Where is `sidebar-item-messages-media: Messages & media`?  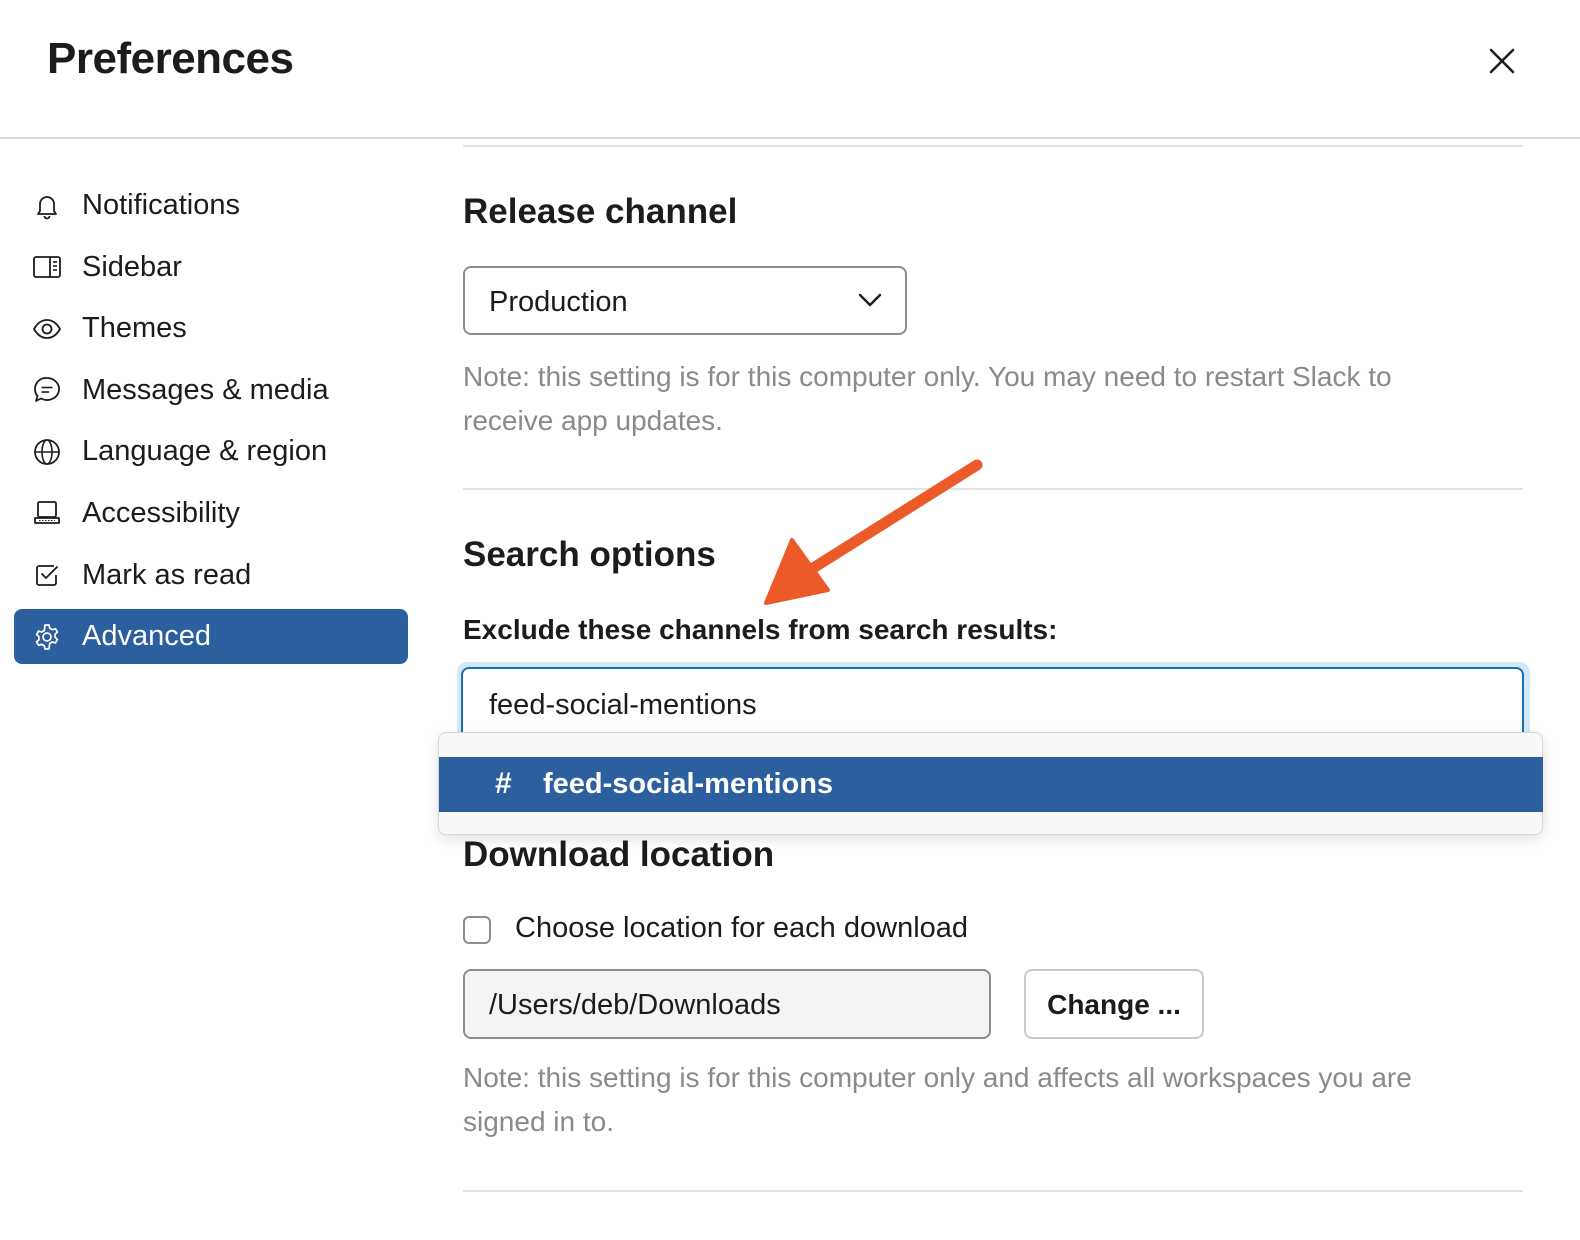 sidebar-item-messages-media: Messages & media is located at coordinates (211, 390).